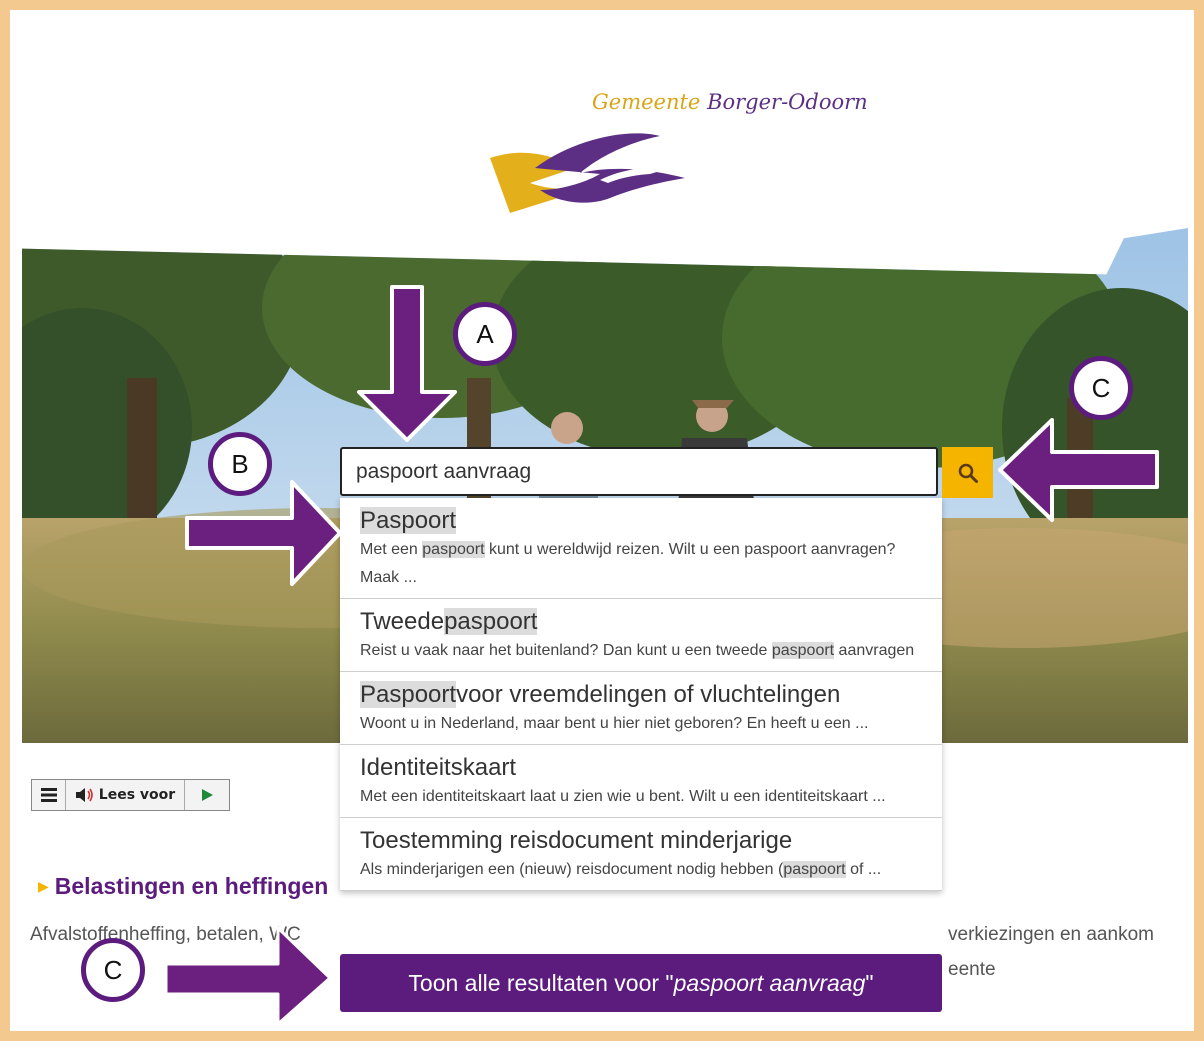 The height and width of the screenshot is (1041, 1204). What do you see at coordinates (263, 533) in the screenshot?
I see `arrow-right-icon` at bounding box center [263, 533].